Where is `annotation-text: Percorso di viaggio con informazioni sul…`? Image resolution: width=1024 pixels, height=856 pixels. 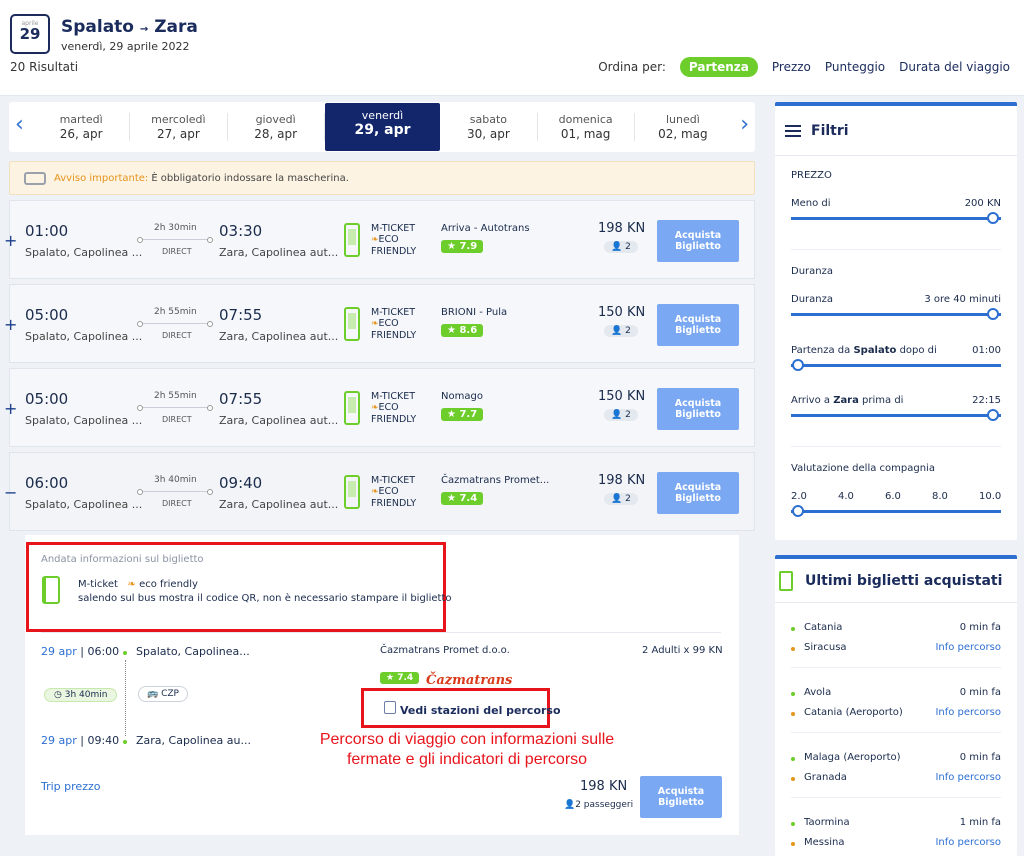
annotation-text: Percorso di viaggio con informazioni sul… is located at coordinates (467, 749).